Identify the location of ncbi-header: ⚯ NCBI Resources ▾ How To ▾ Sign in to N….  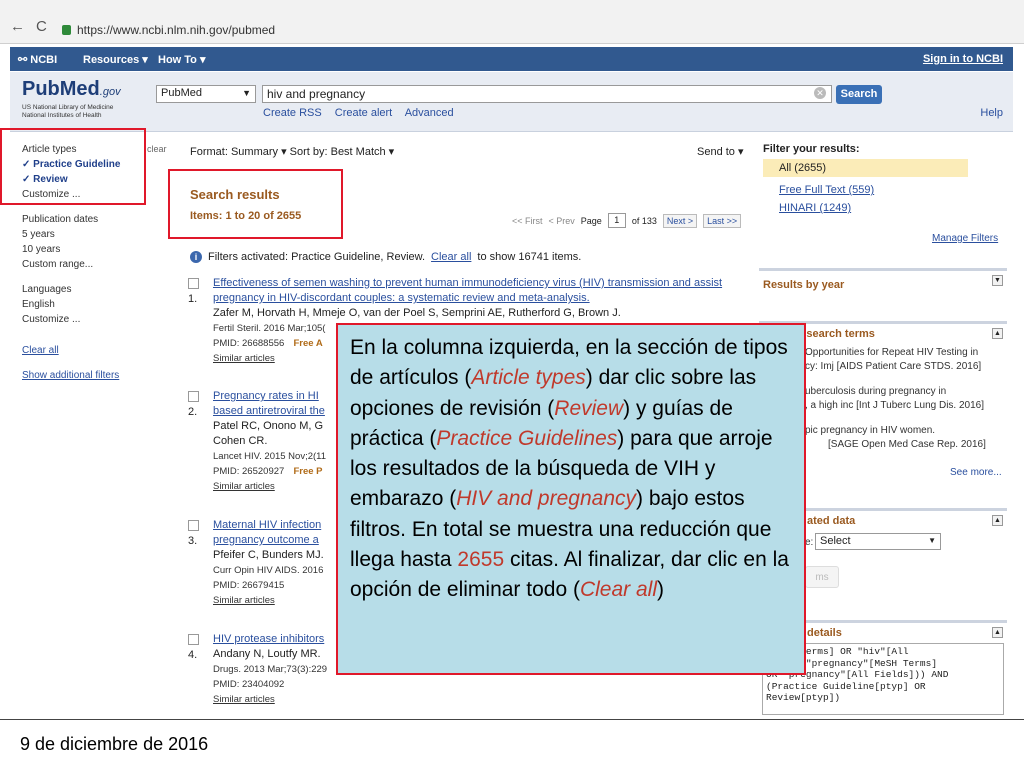
(511, 59).